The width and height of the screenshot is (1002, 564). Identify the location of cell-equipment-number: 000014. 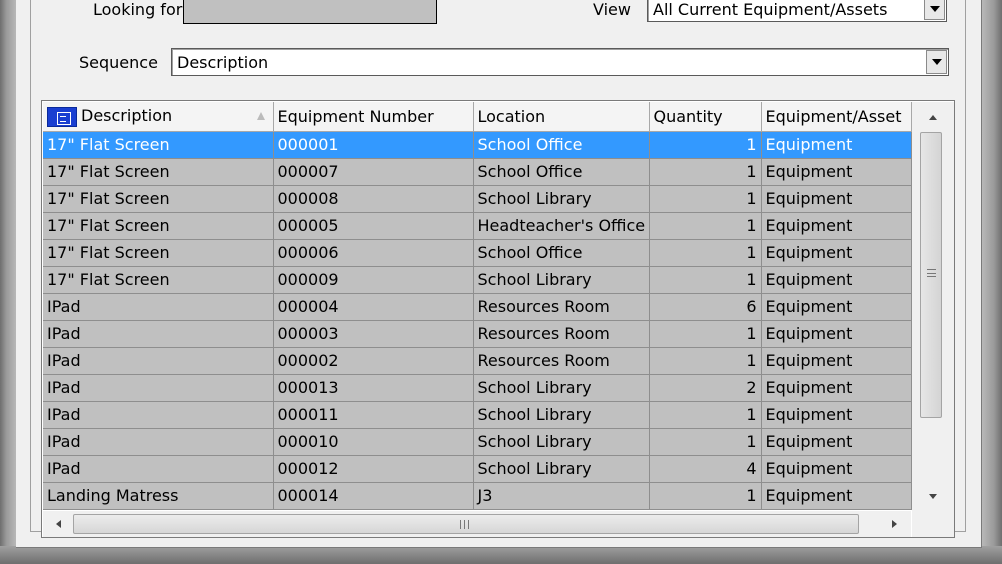
(373, 496).